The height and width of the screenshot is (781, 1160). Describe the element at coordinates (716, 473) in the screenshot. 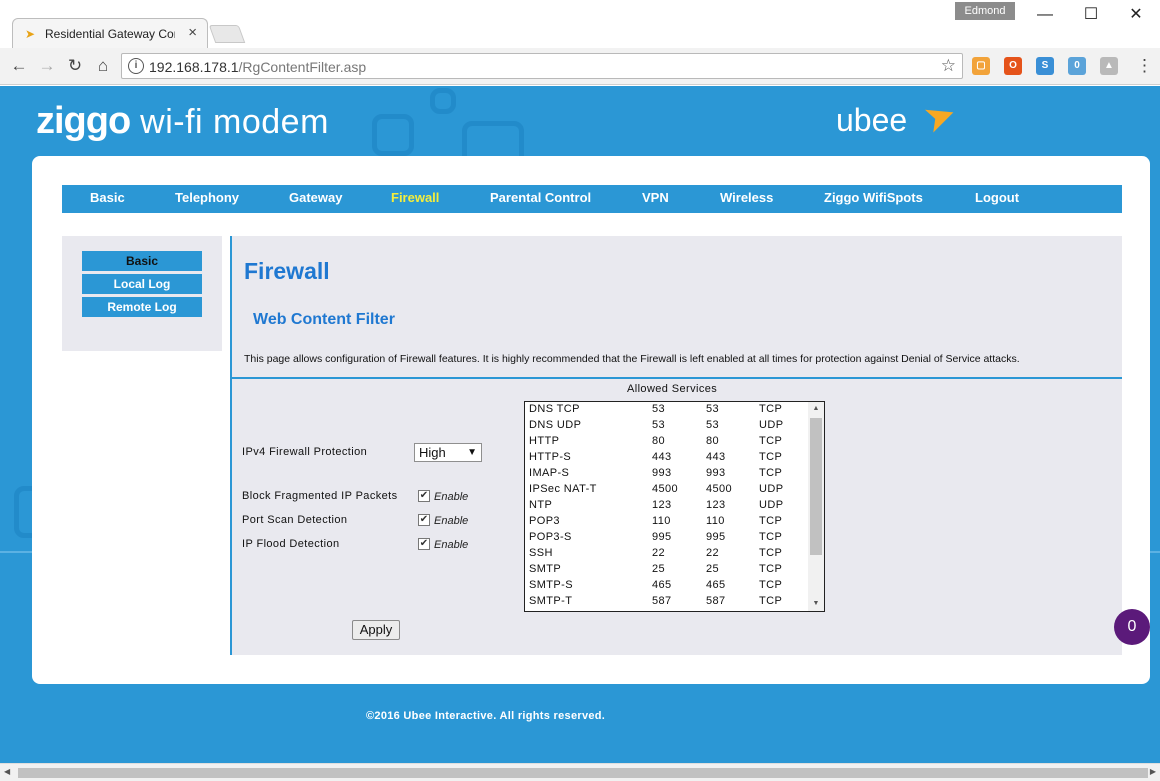

I see `service-port-end: 993` at that location.